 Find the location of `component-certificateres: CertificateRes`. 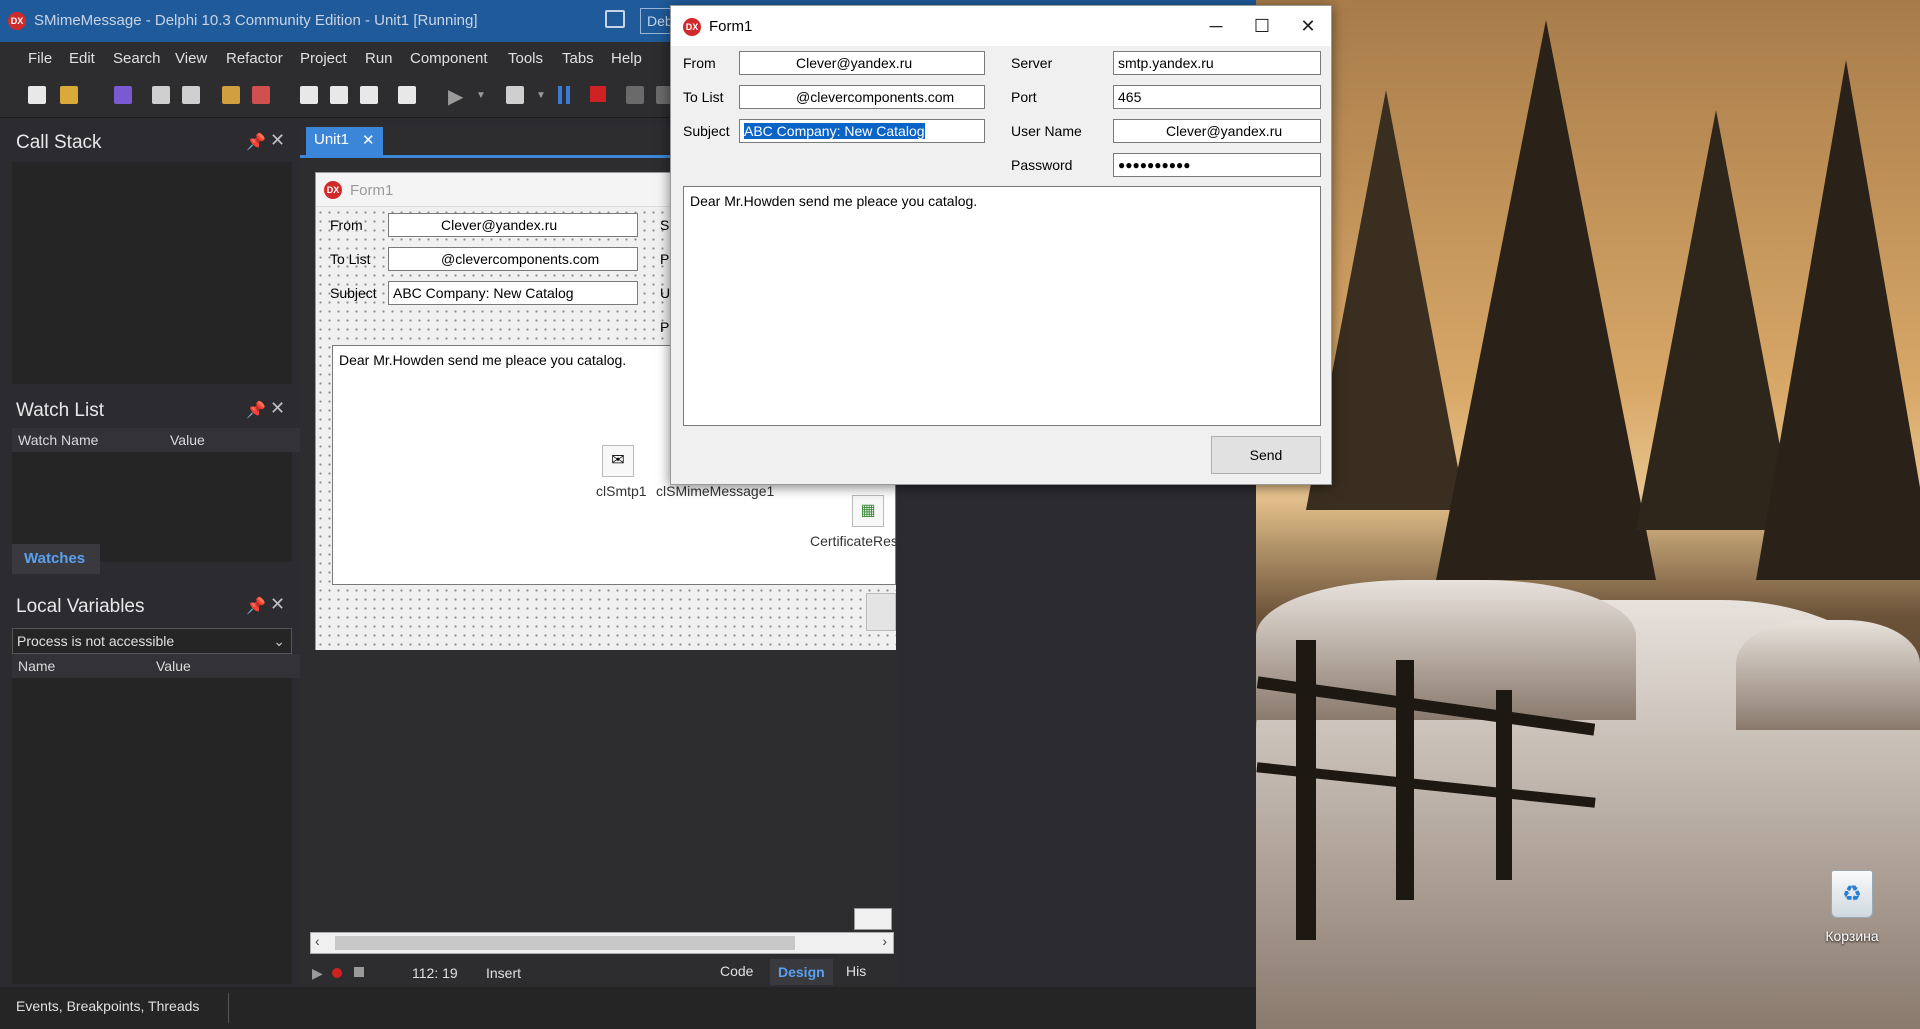

component-certificateres: CertificateRes is located at coordinates (854, 541).